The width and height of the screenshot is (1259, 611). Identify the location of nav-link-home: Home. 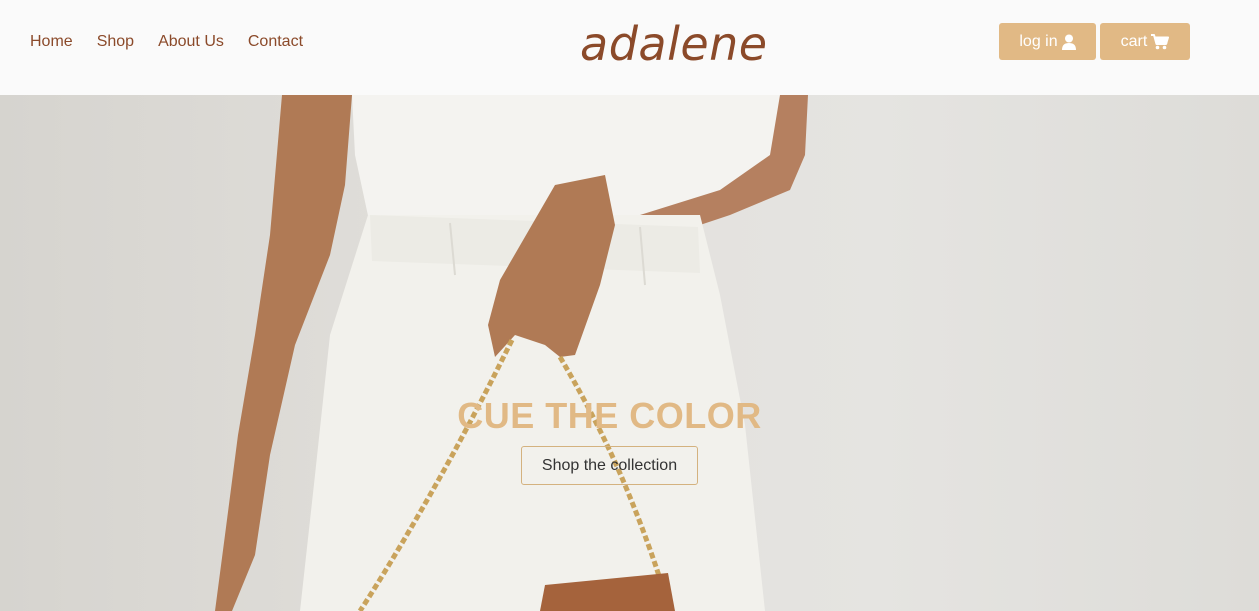
(51, 42).